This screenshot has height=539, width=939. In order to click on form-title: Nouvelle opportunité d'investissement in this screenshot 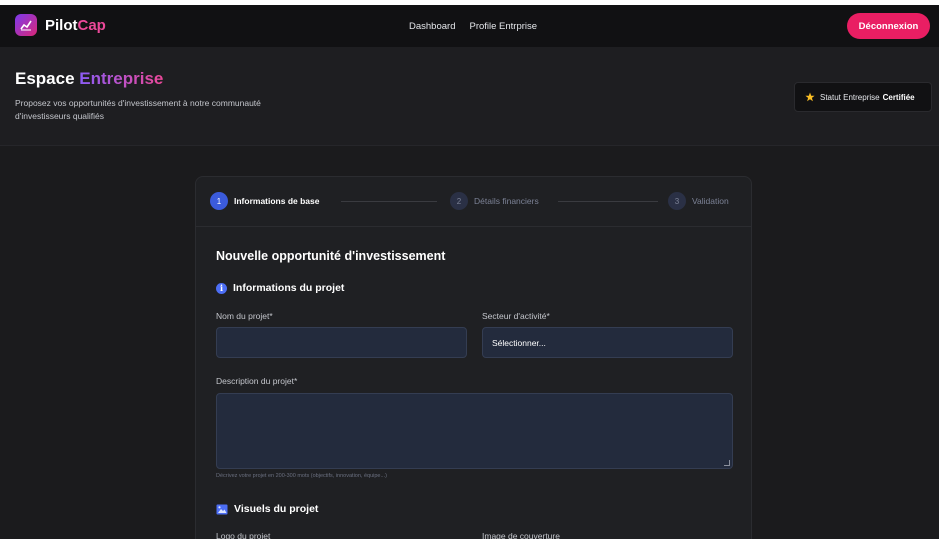, I will do `click(331, 256)`.